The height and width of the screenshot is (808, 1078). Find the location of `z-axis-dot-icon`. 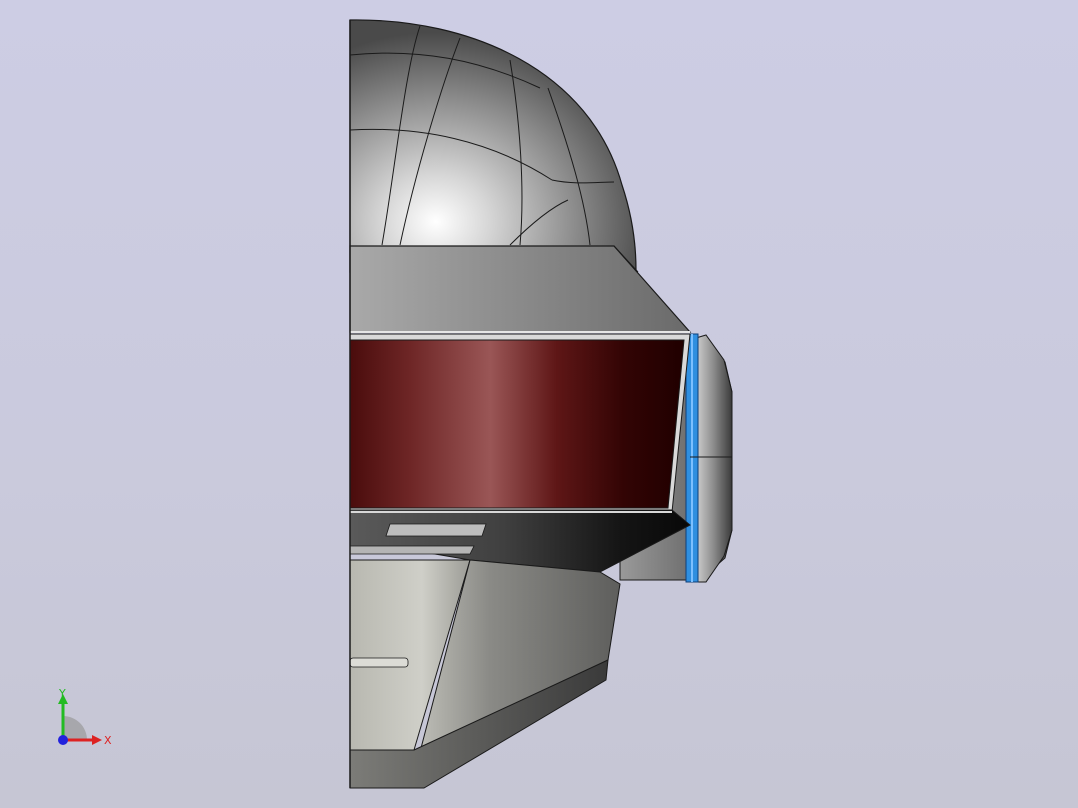

z-axis-dot-icon is located at coordinates (63, 740).